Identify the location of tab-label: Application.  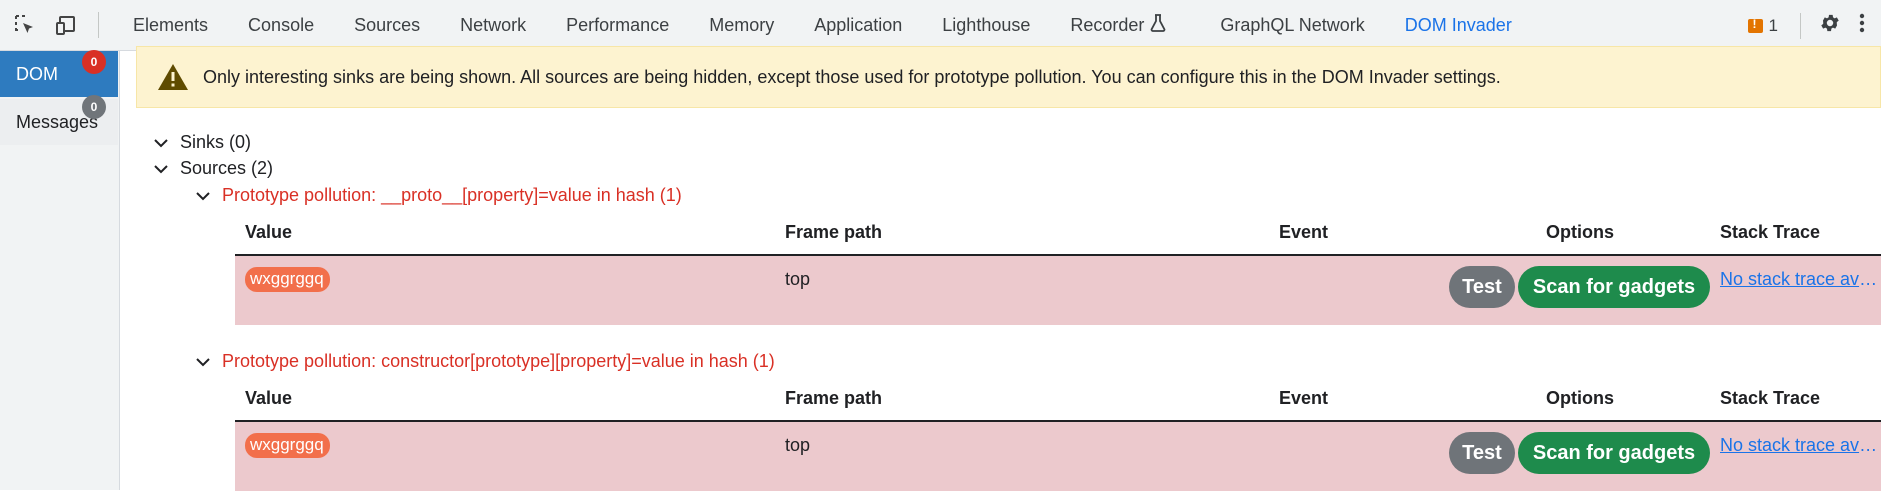
(858, 24).